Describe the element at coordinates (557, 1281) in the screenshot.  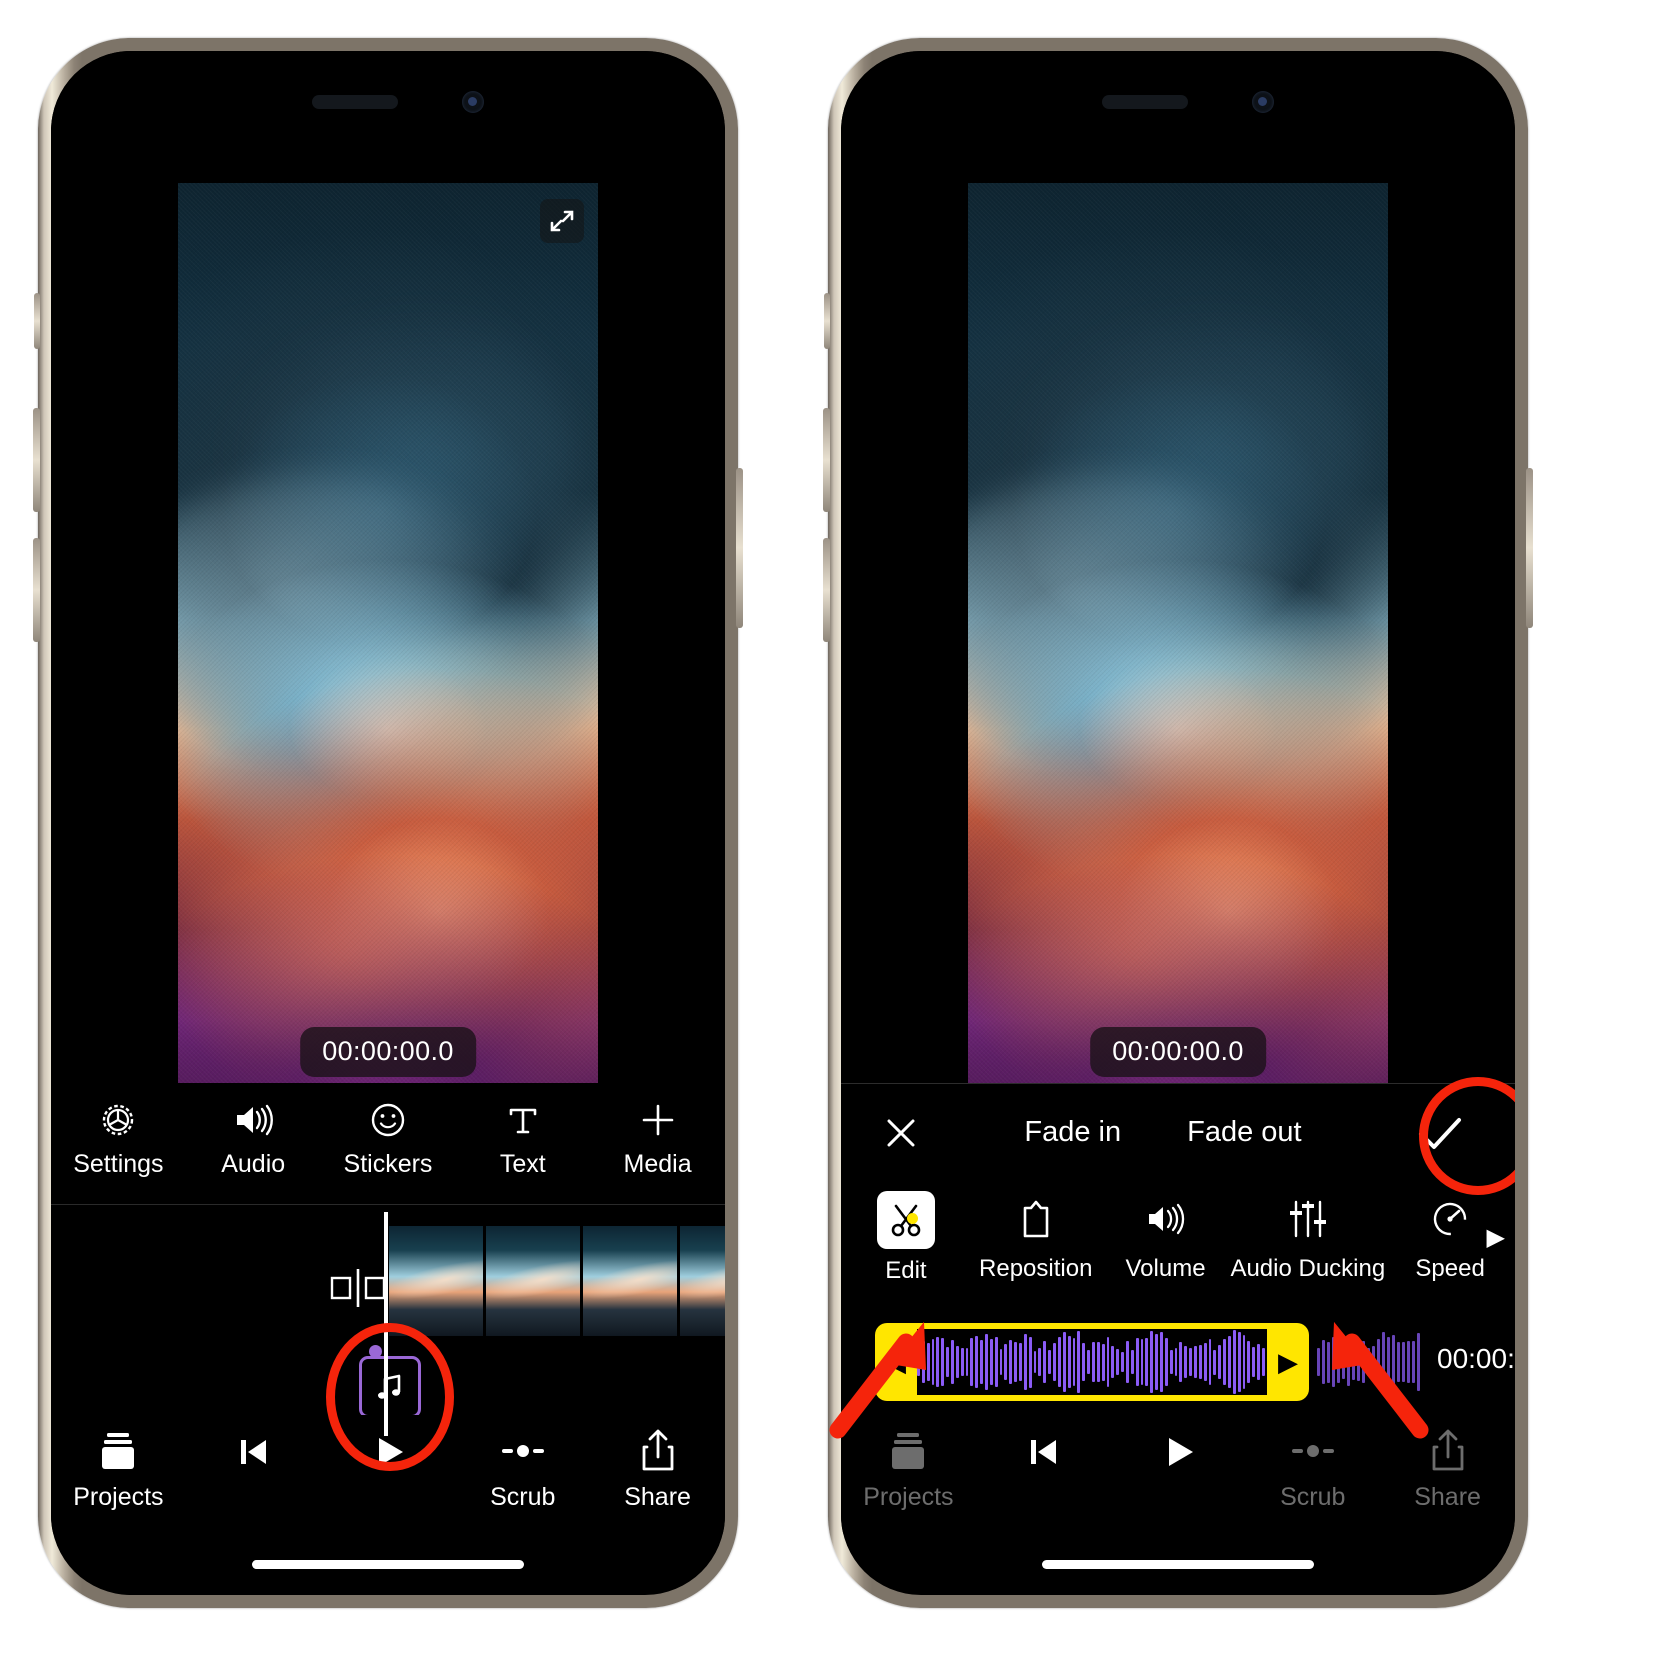
I see `video-clip-strip` at that location.